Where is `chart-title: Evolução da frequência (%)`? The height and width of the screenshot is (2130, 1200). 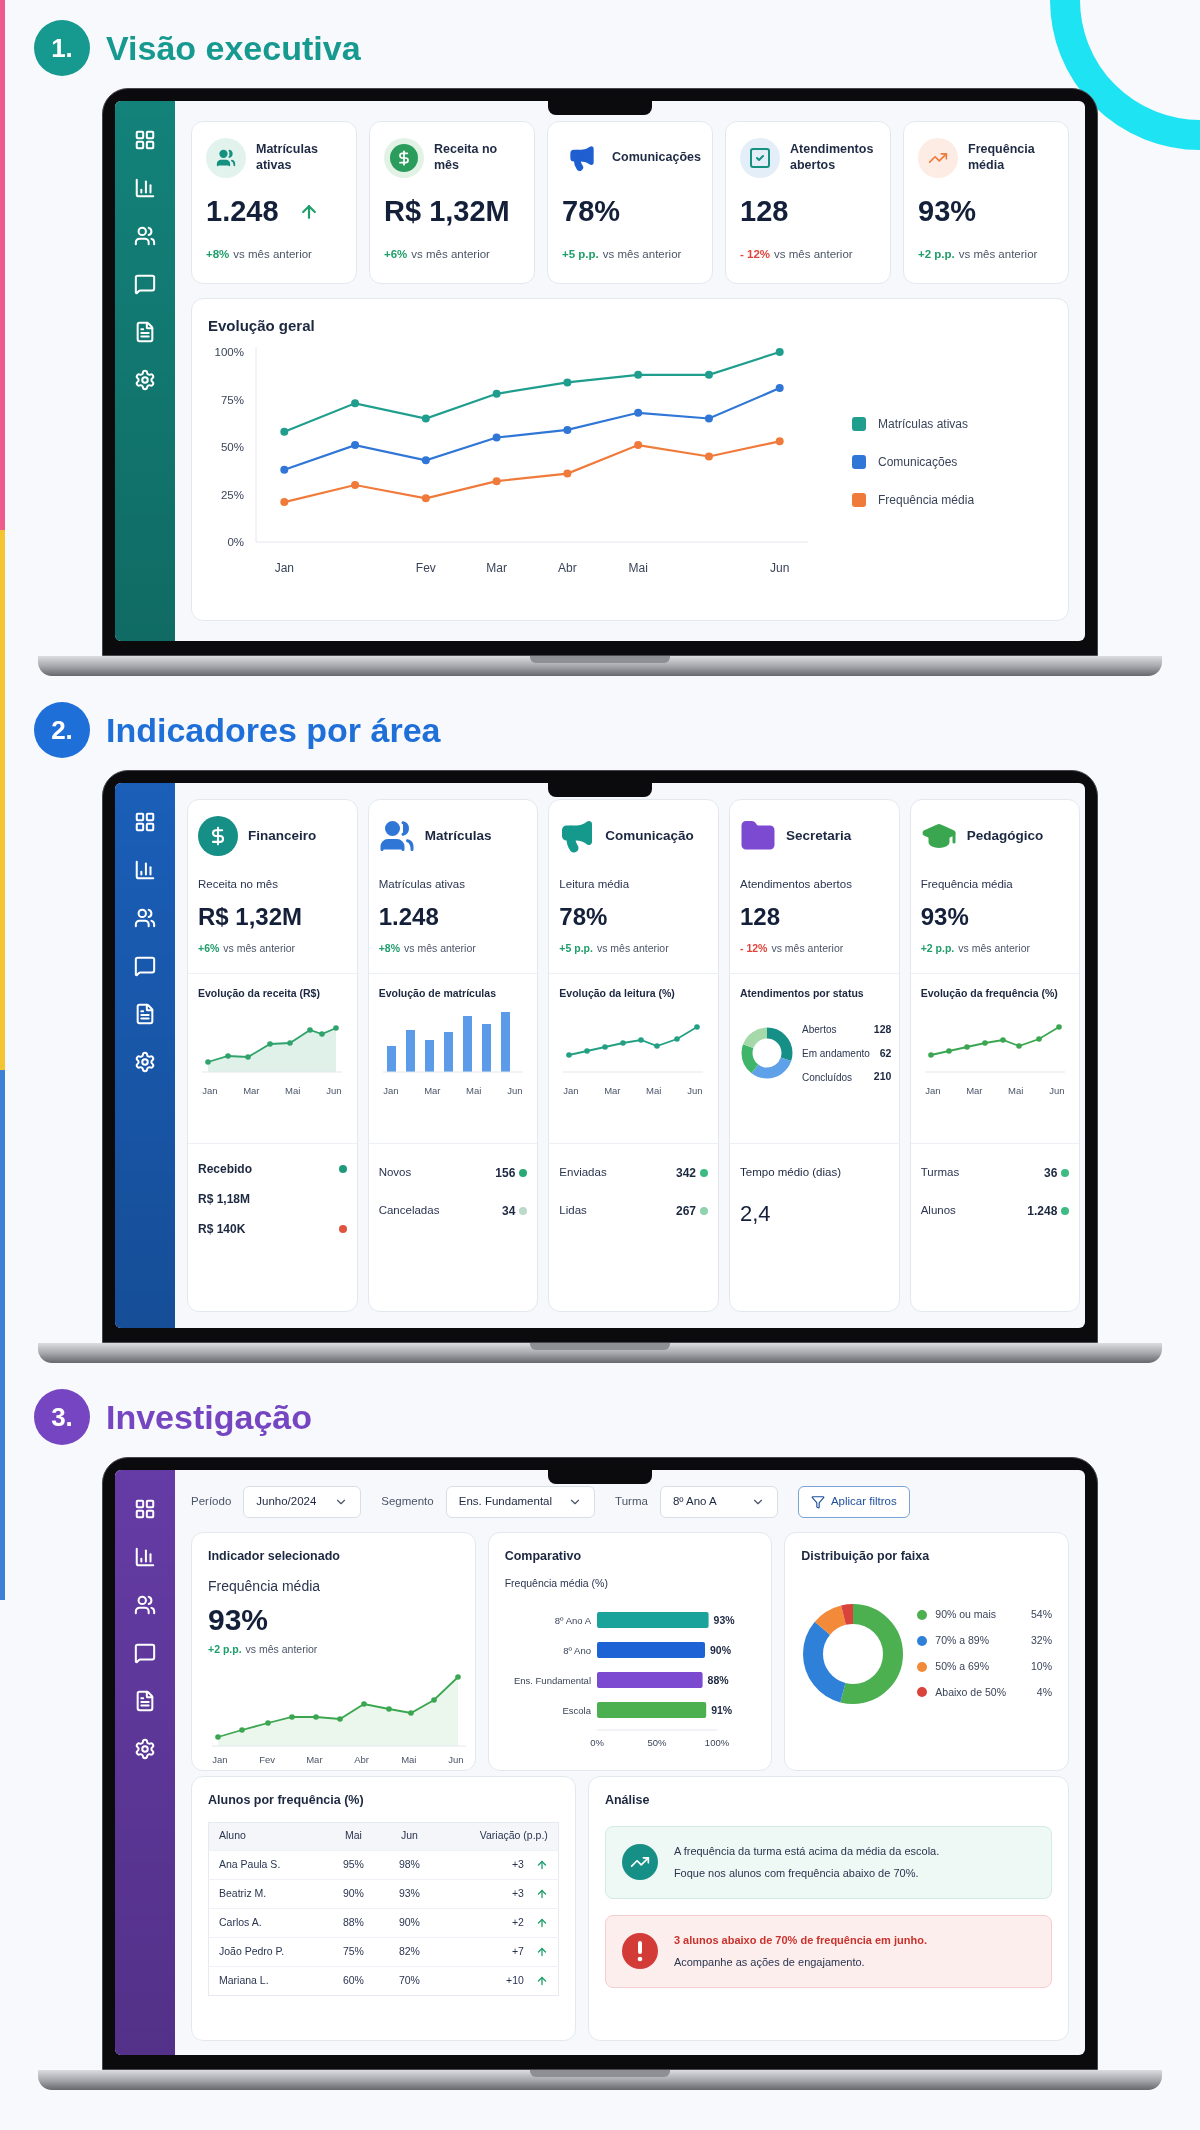 chart-title: Evolução da frequência (%) is located at coordinates (989, 993).